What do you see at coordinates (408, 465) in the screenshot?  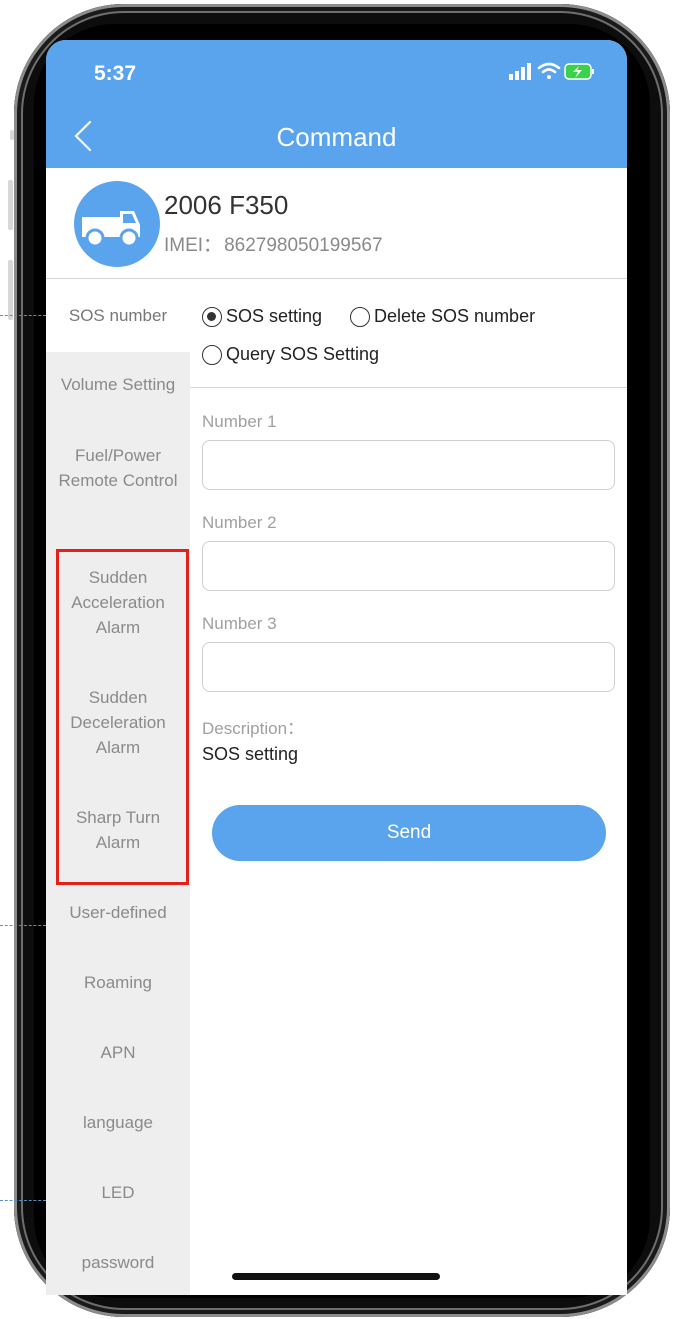 I see `number-1-input` at bounding box center [408, 465].